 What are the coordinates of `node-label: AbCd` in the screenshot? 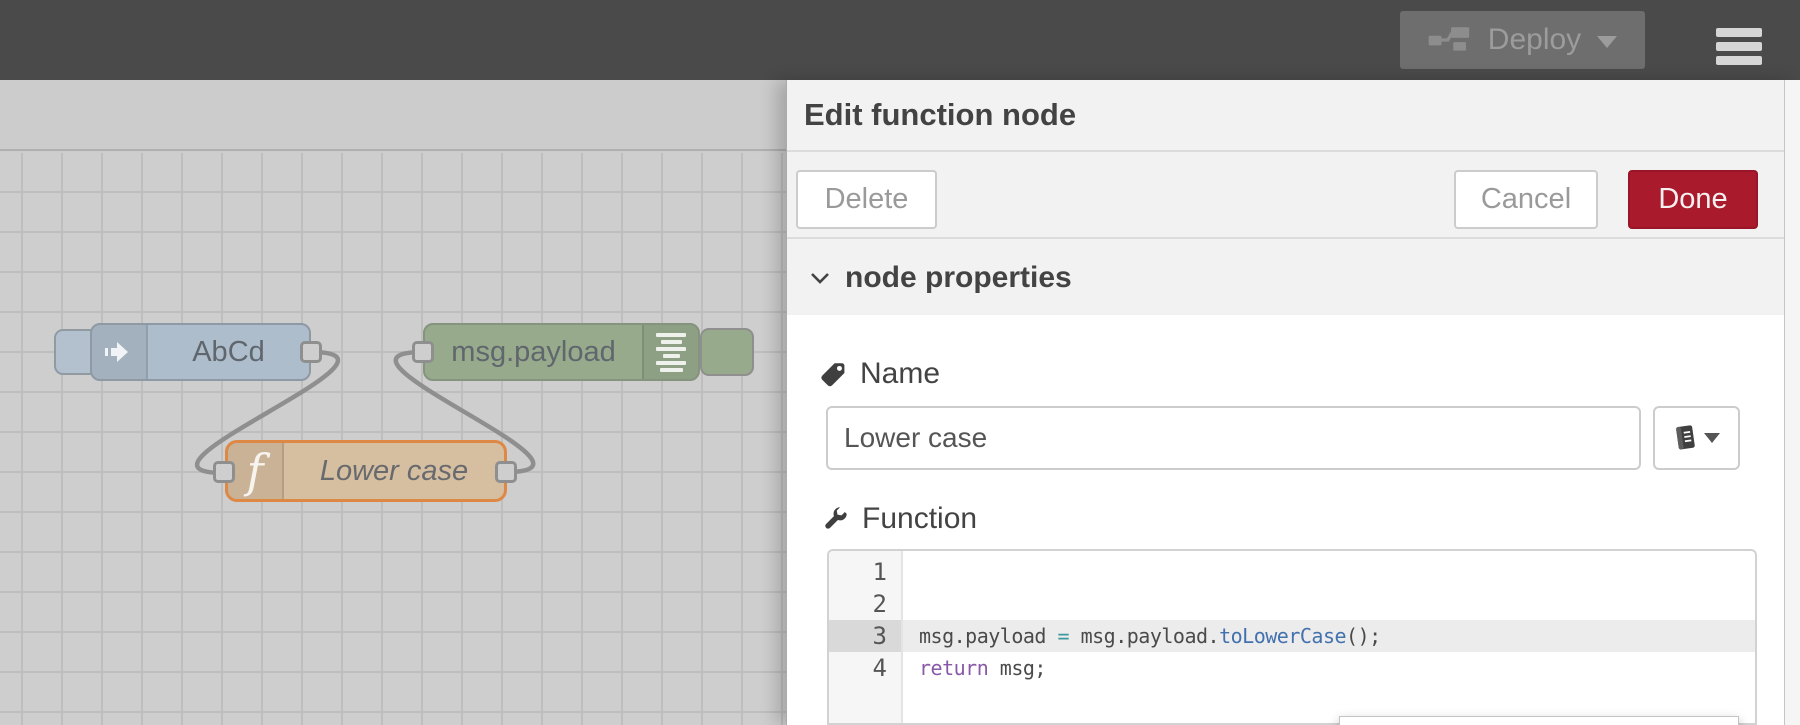 It's located at (228, 351).